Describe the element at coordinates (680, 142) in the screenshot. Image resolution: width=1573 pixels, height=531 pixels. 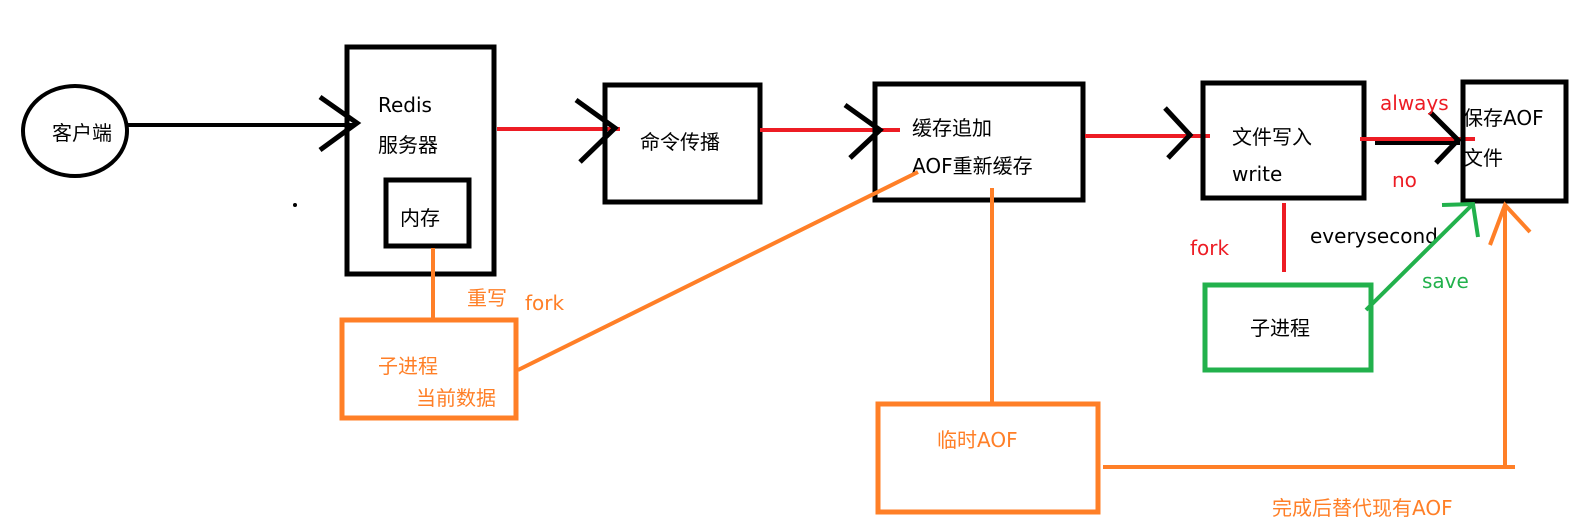
I see `propagation-label: 命令传播` at that location.